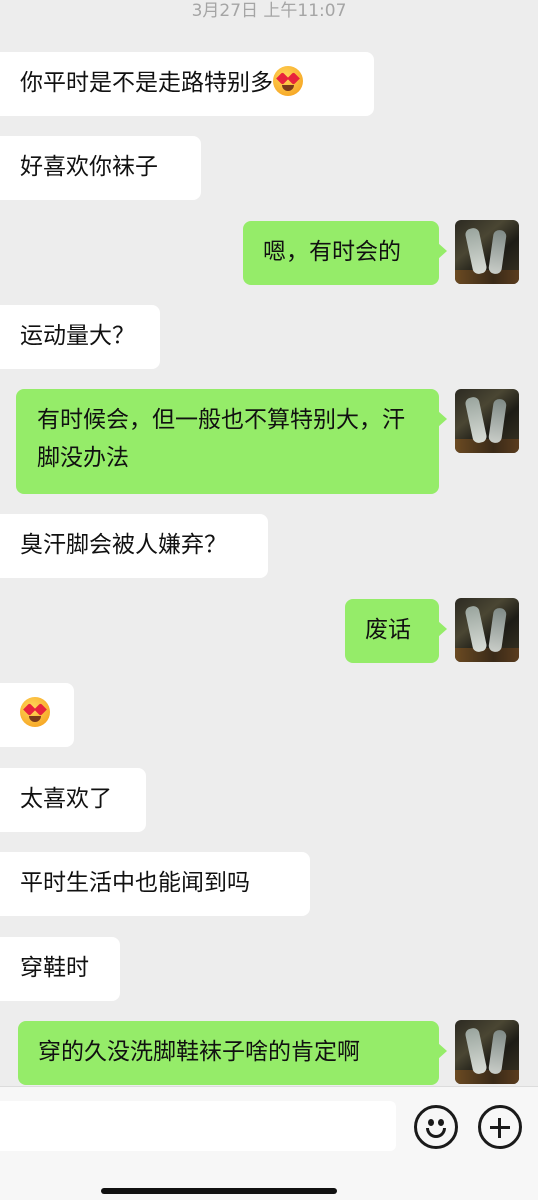  What do you see at coordinates (199, 1052) in the screenshot?
I see `message-text: 穿的久没洗脚鞋袜子啥的肯定啊` at bounding box center [199, 1052].